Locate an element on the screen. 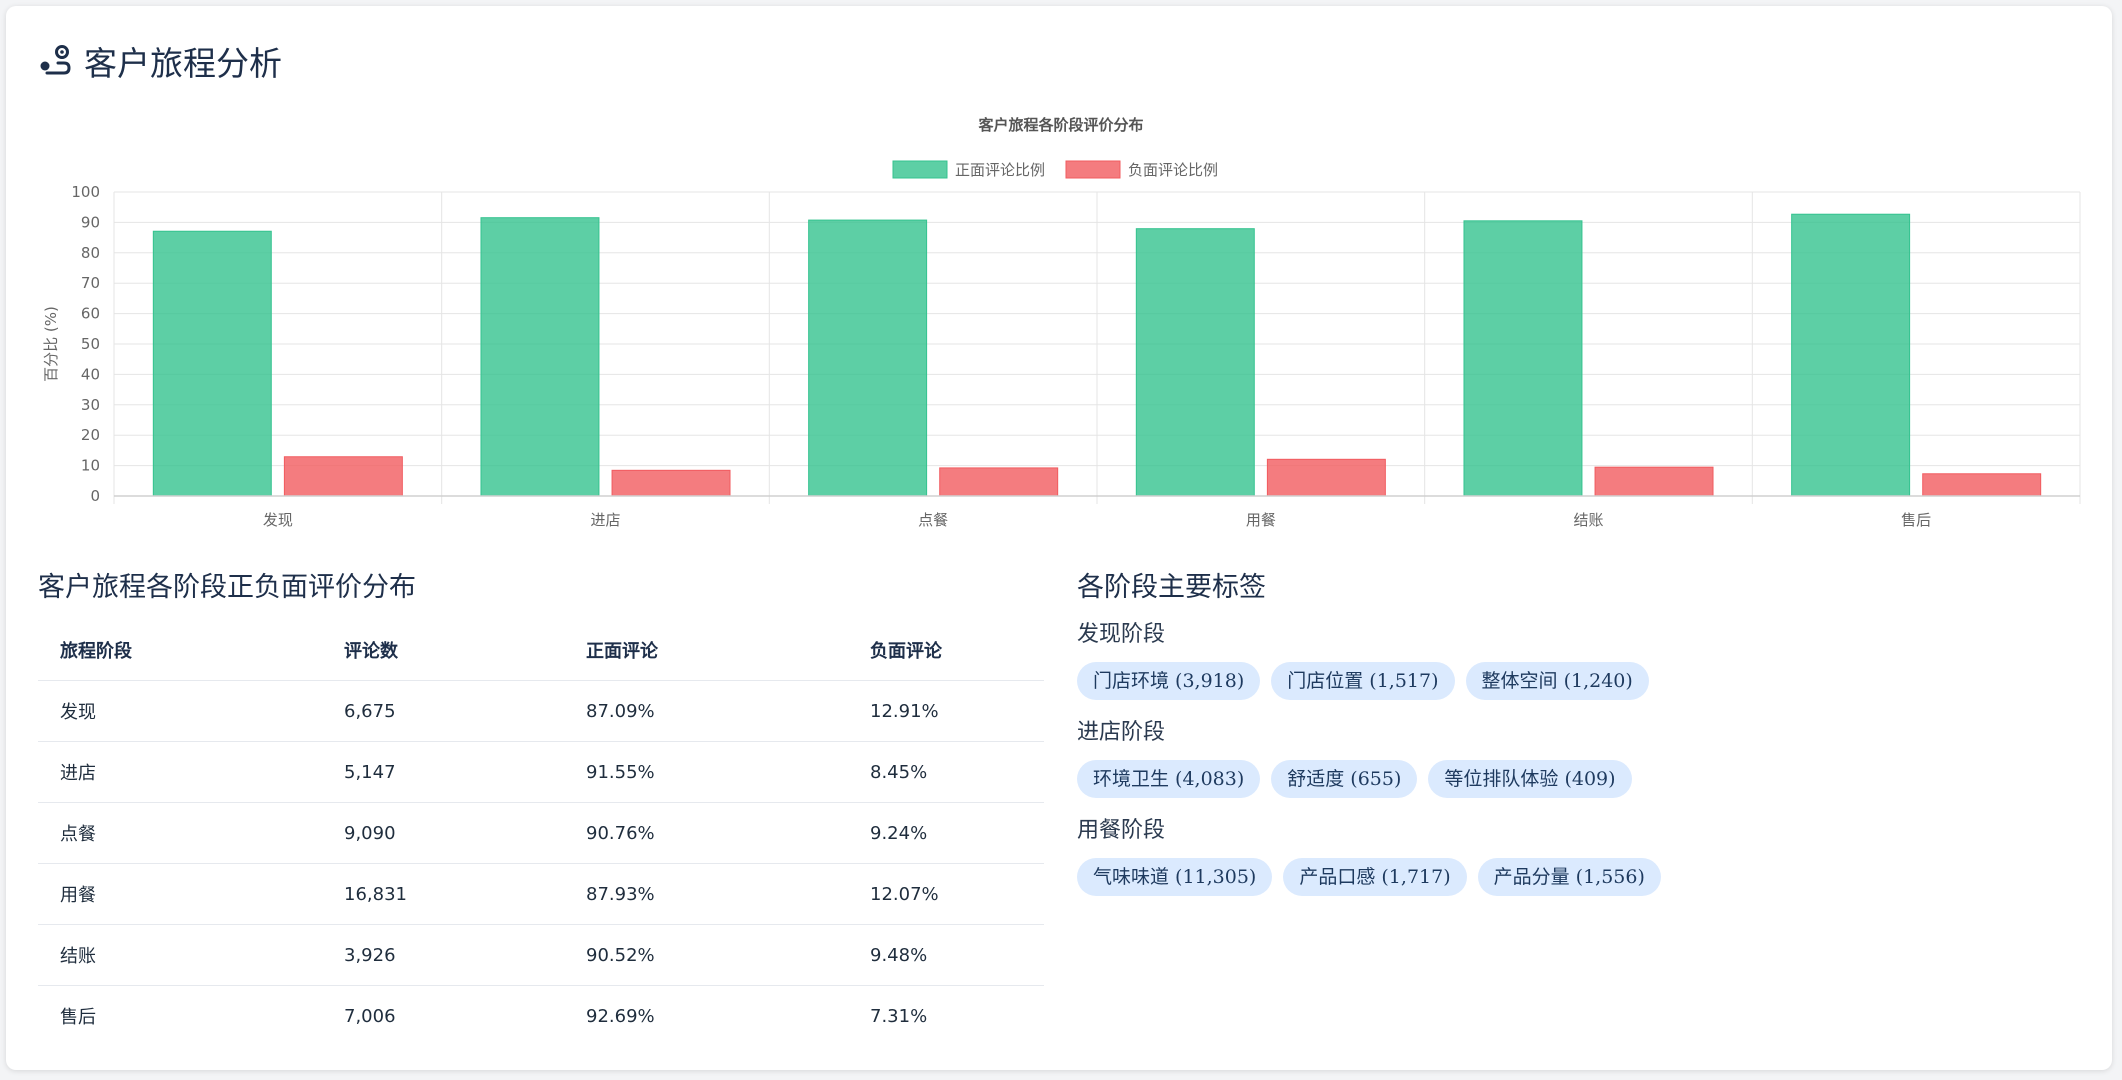  cell-count: 5,147 is located at coordinates (443, 772).